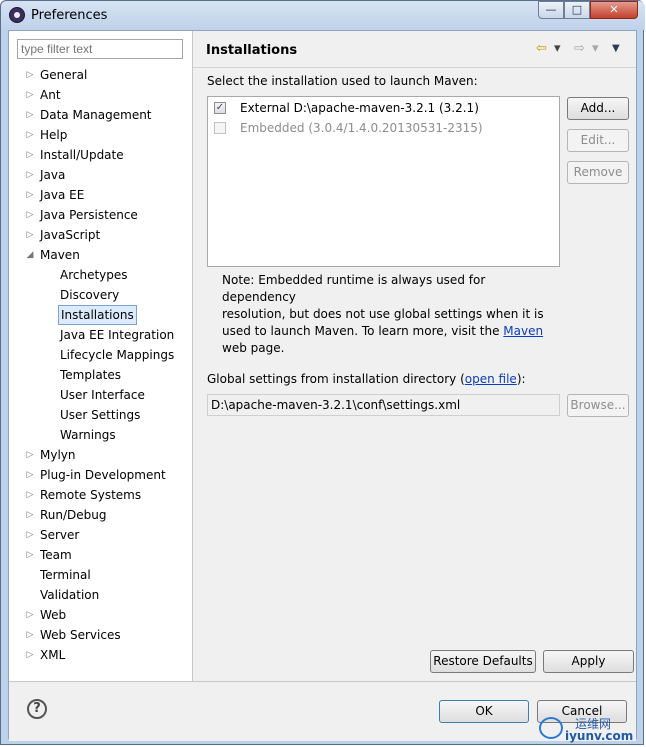 The width and height of the screenshot is (646, 747). I want to click on tree-item-label: Install/Update, so click(82, 155).